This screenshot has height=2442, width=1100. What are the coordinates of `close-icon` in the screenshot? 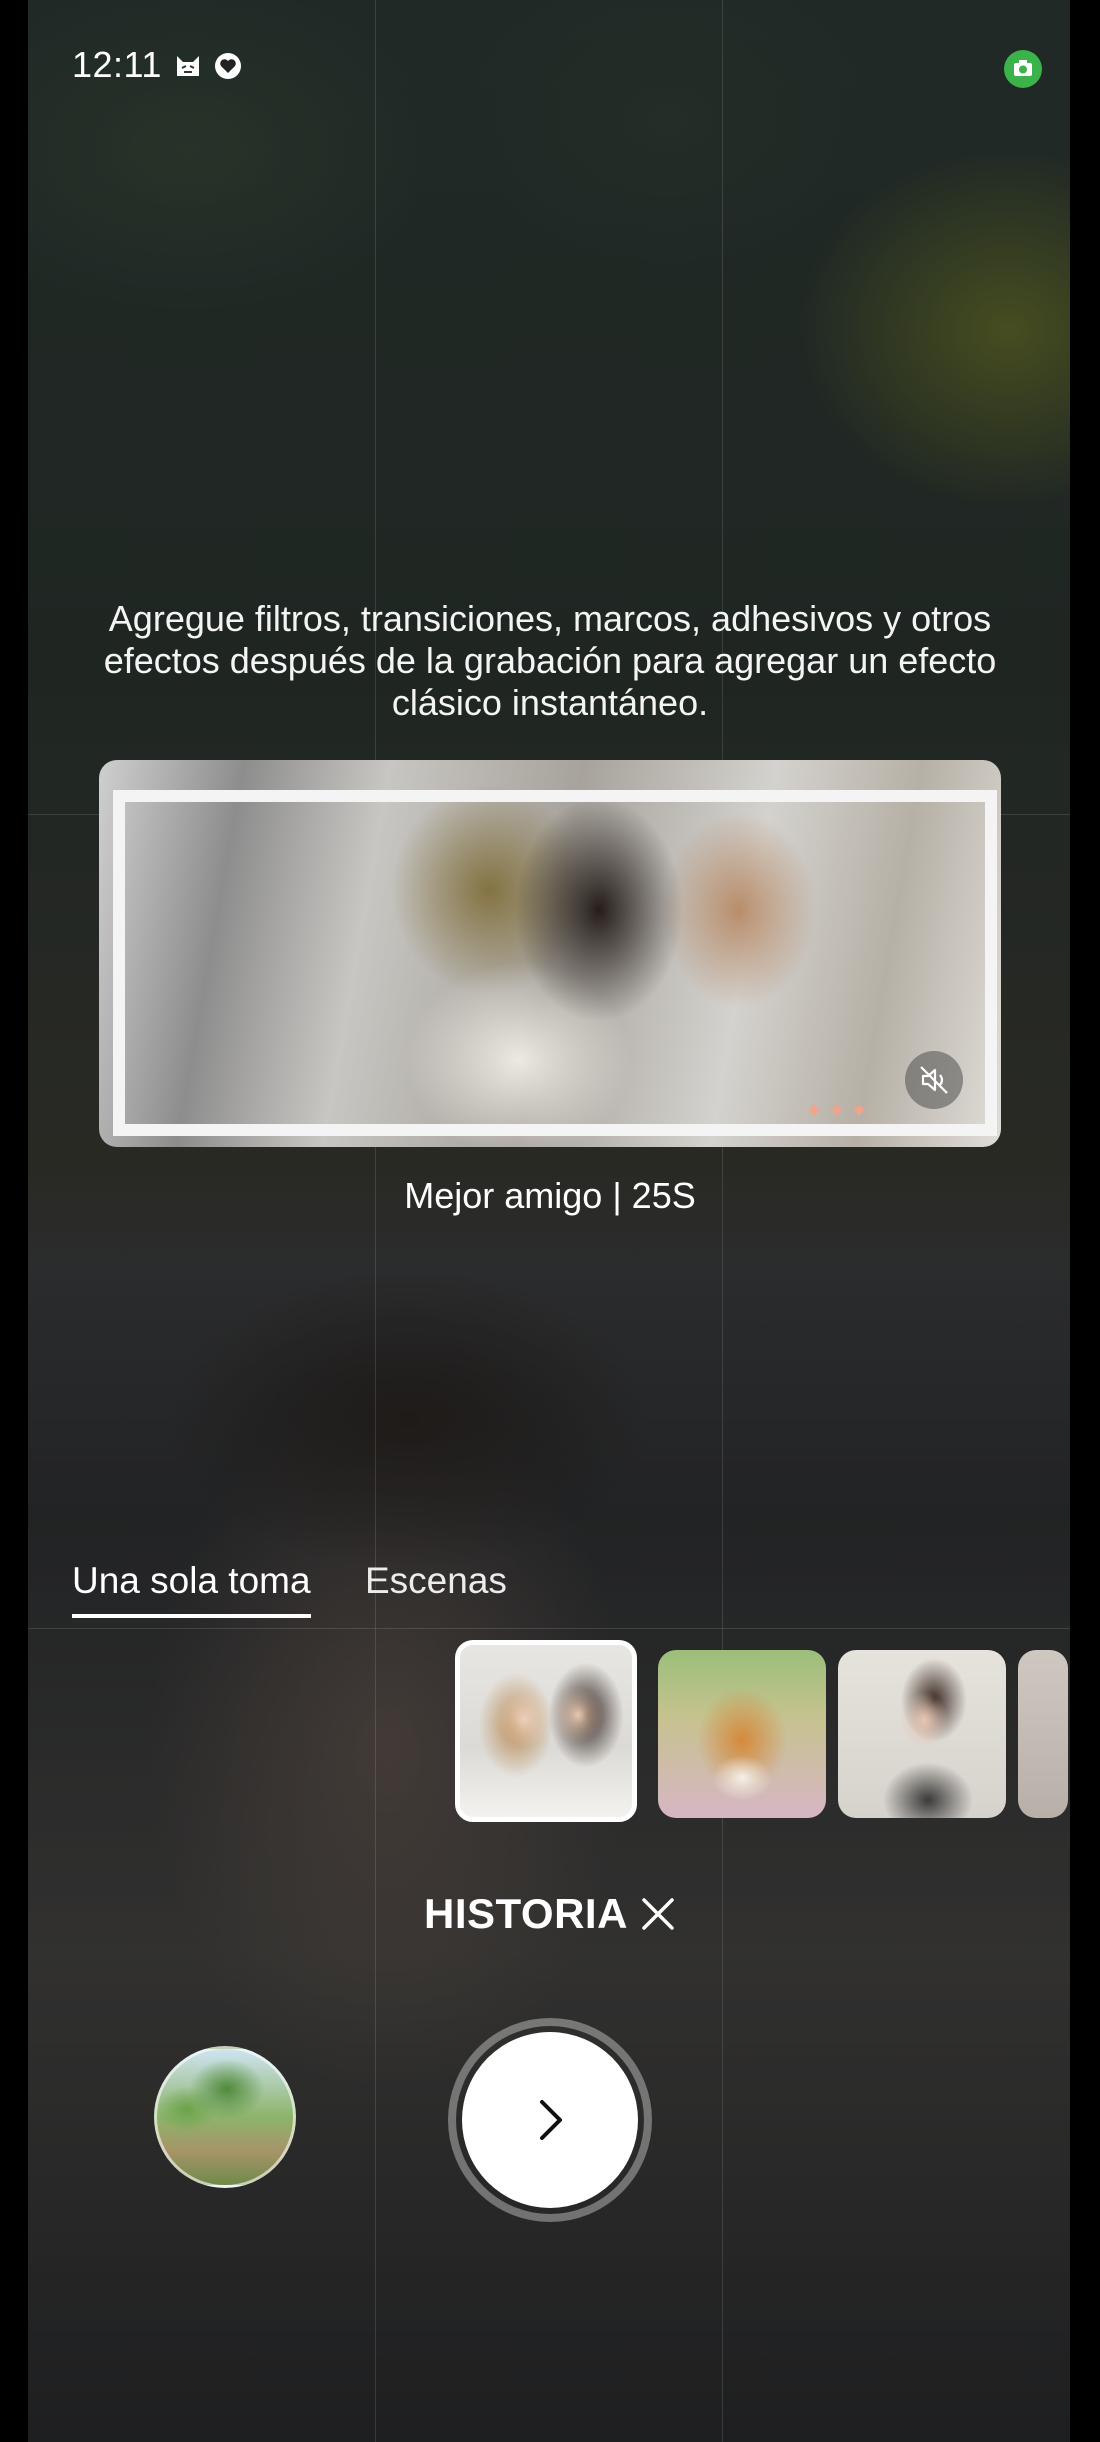 It's located at (658, 1914).